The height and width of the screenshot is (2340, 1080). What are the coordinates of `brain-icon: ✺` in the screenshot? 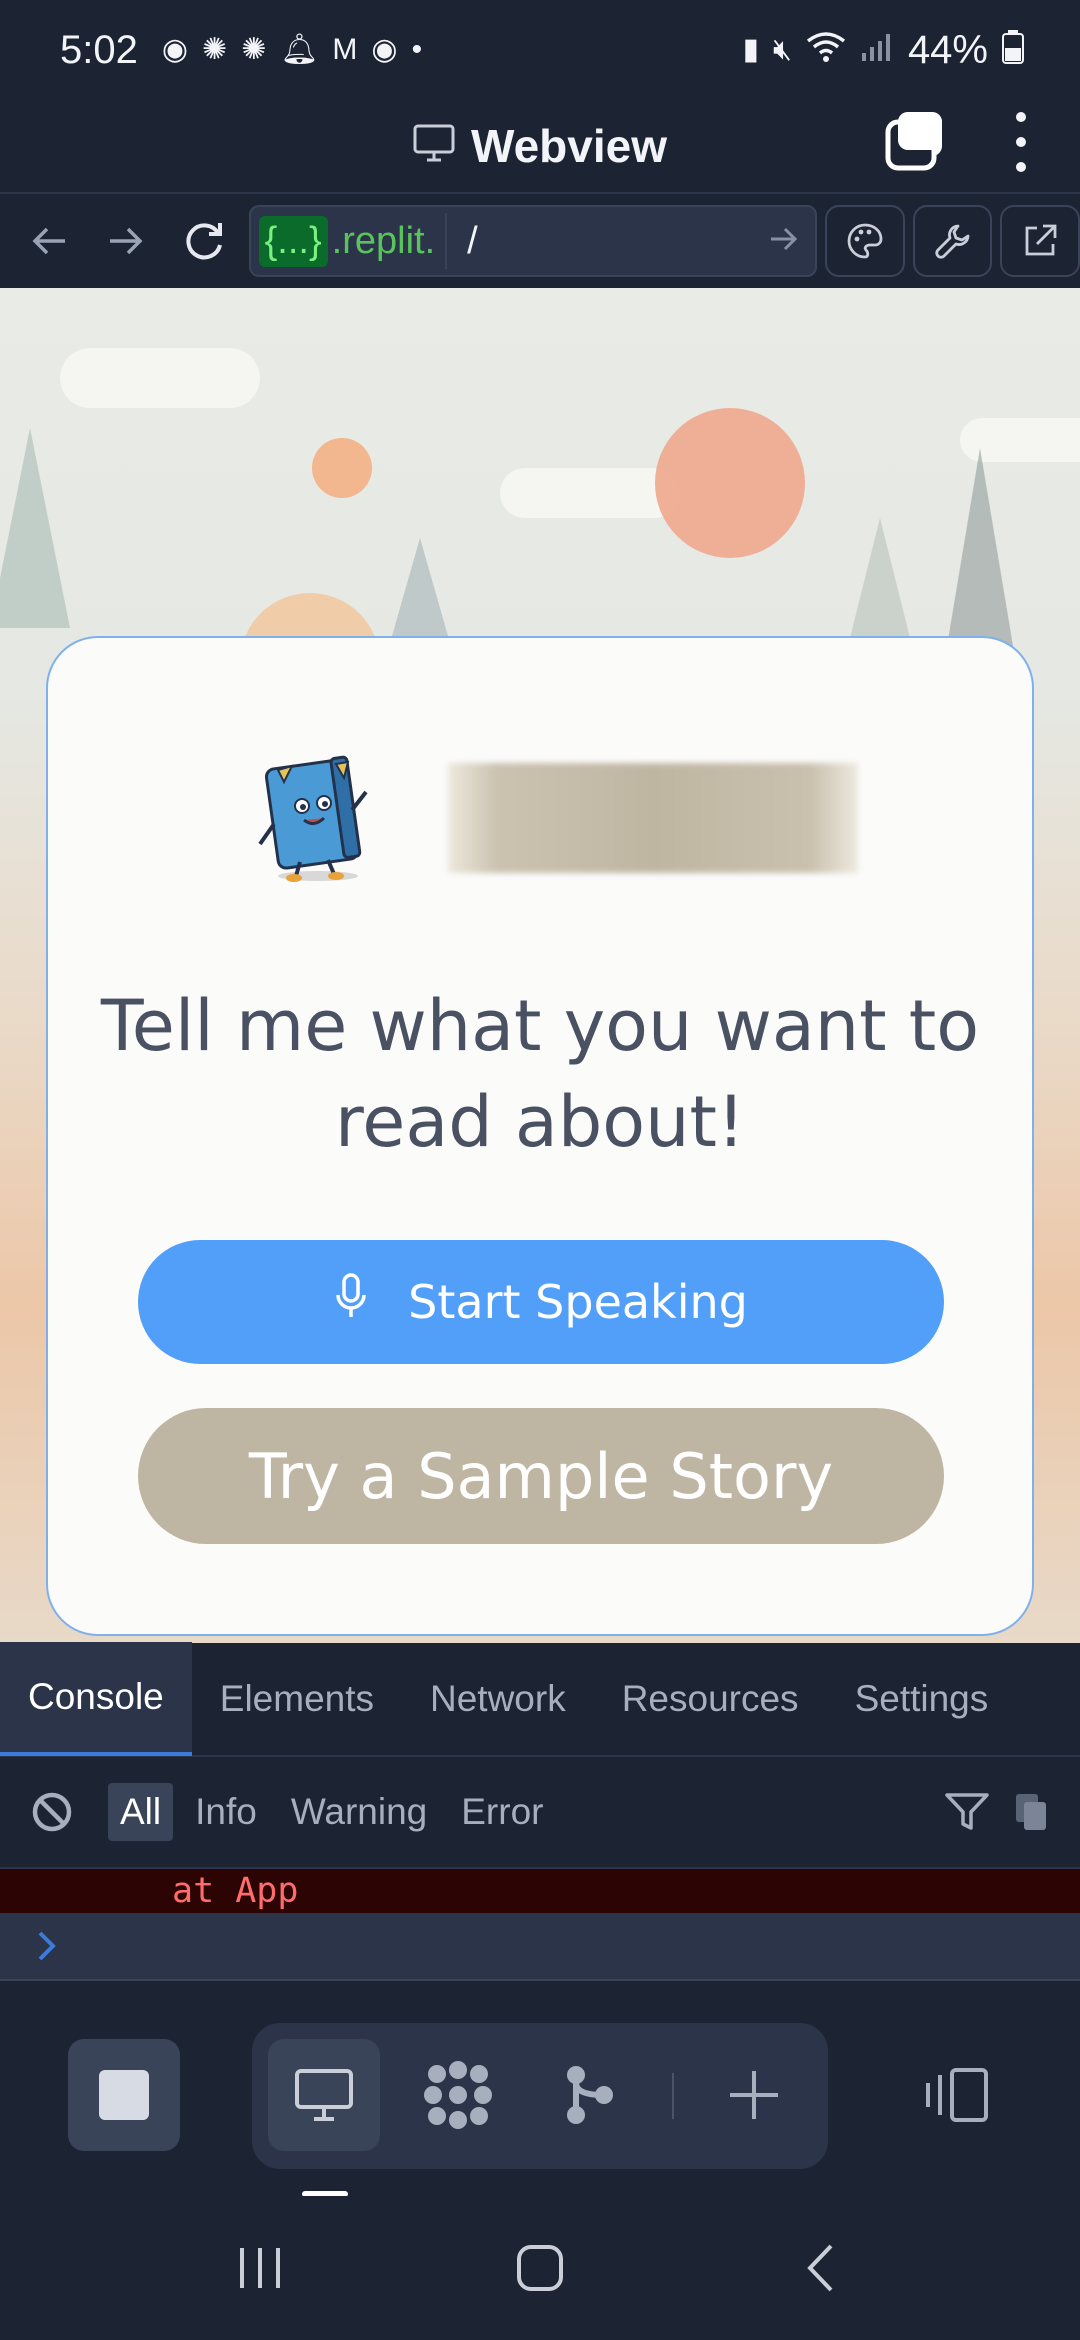 It's located at (215, 49).